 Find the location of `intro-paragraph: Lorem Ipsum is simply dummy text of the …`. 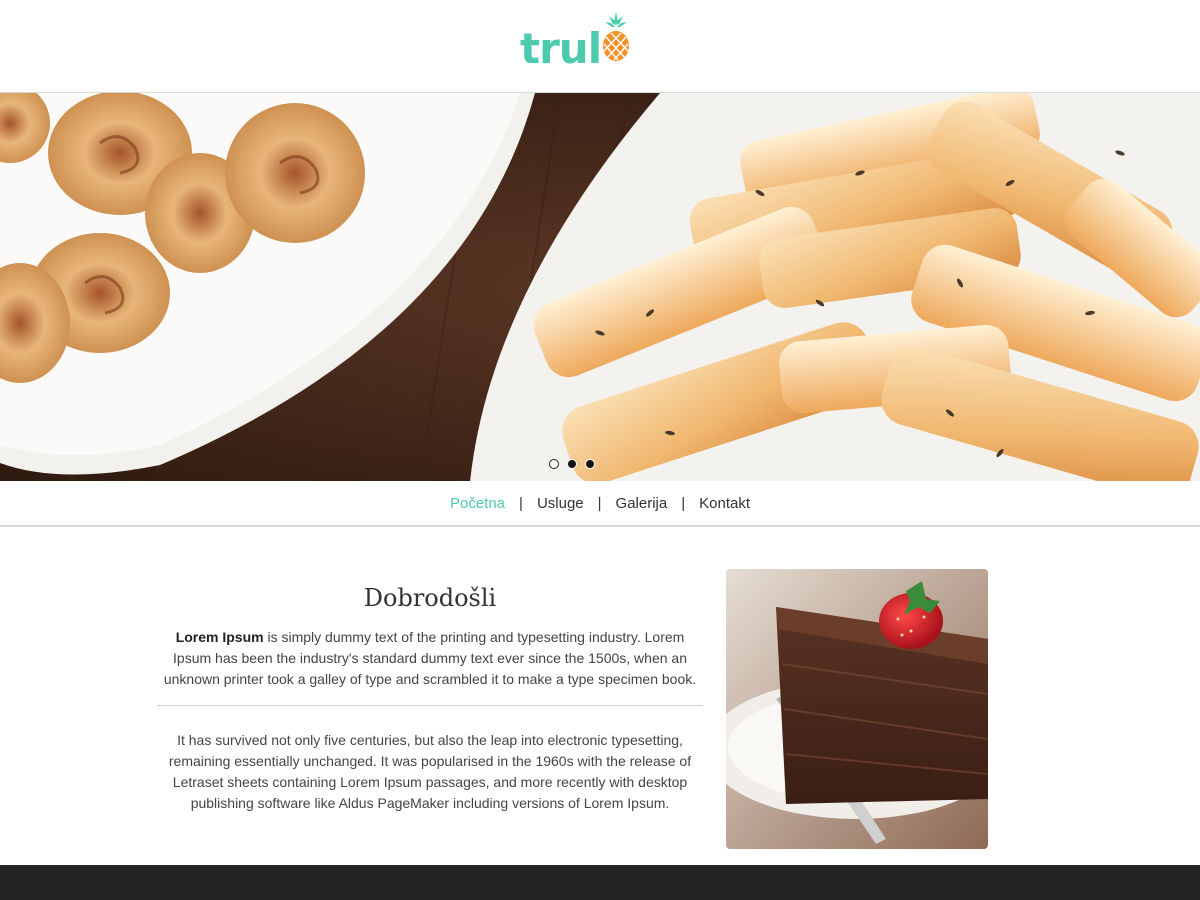

intro-paragraph: Lorem Ipsum is simply dummy text of the … is located at coordinates (430, 658).